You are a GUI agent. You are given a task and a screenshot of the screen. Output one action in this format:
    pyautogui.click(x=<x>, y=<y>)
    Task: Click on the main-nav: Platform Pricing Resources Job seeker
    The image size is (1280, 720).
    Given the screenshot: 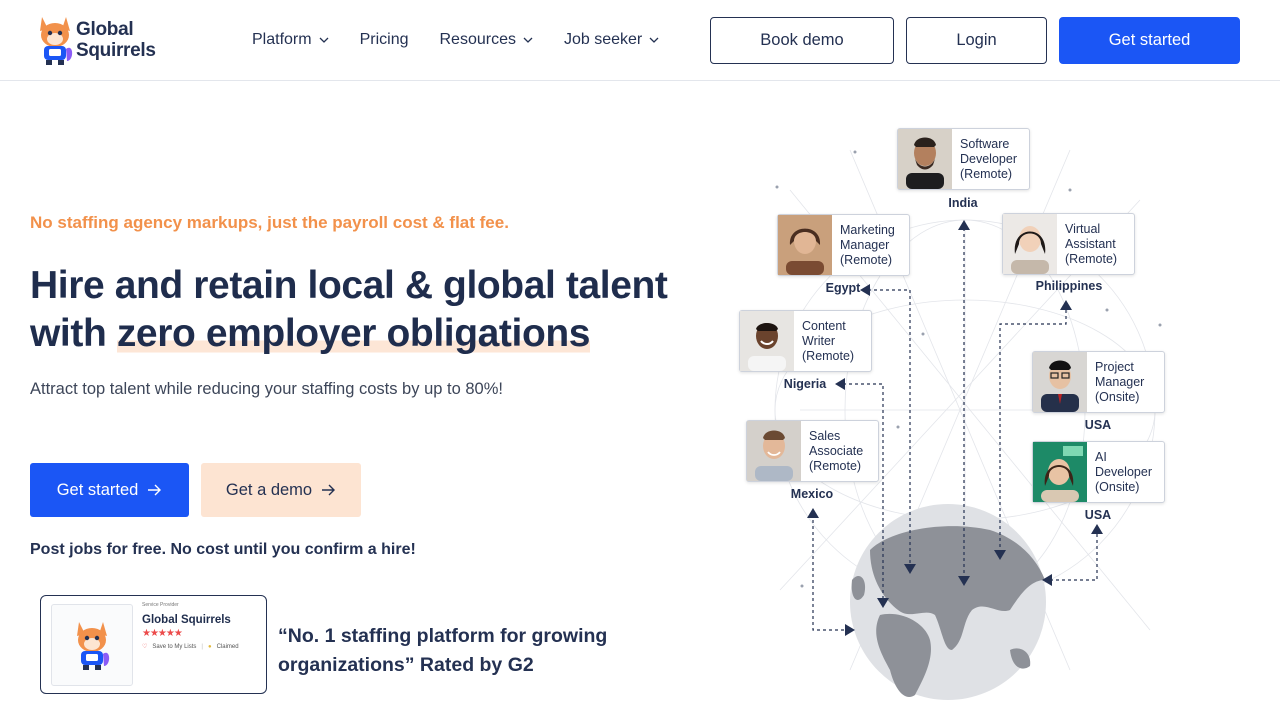 What is the action you would take?
    pyautogui.click(x=455, y=40)
    